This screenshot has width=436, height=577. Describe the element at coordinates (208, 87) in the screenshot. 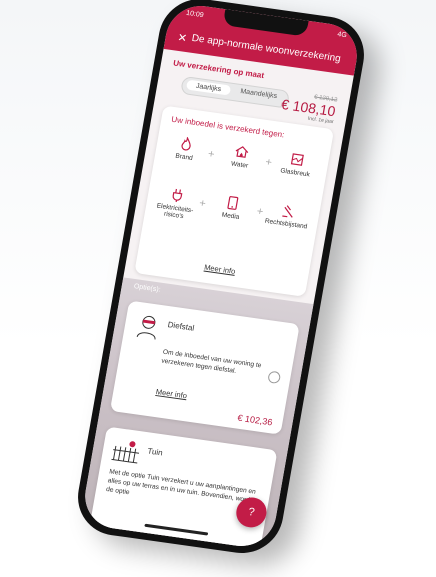

I see `toggle-yearly: Jaarlijks` at that location.